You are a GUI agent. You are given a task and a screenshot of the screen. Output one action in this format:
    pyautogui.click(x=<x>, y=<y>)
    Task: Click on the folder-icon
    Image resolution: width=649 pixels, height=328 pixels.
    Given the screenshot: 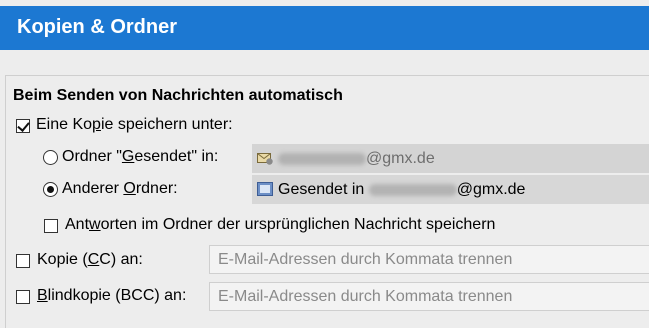 What is the action you would take?
    pyautogui.click(x=265, y=189)
    